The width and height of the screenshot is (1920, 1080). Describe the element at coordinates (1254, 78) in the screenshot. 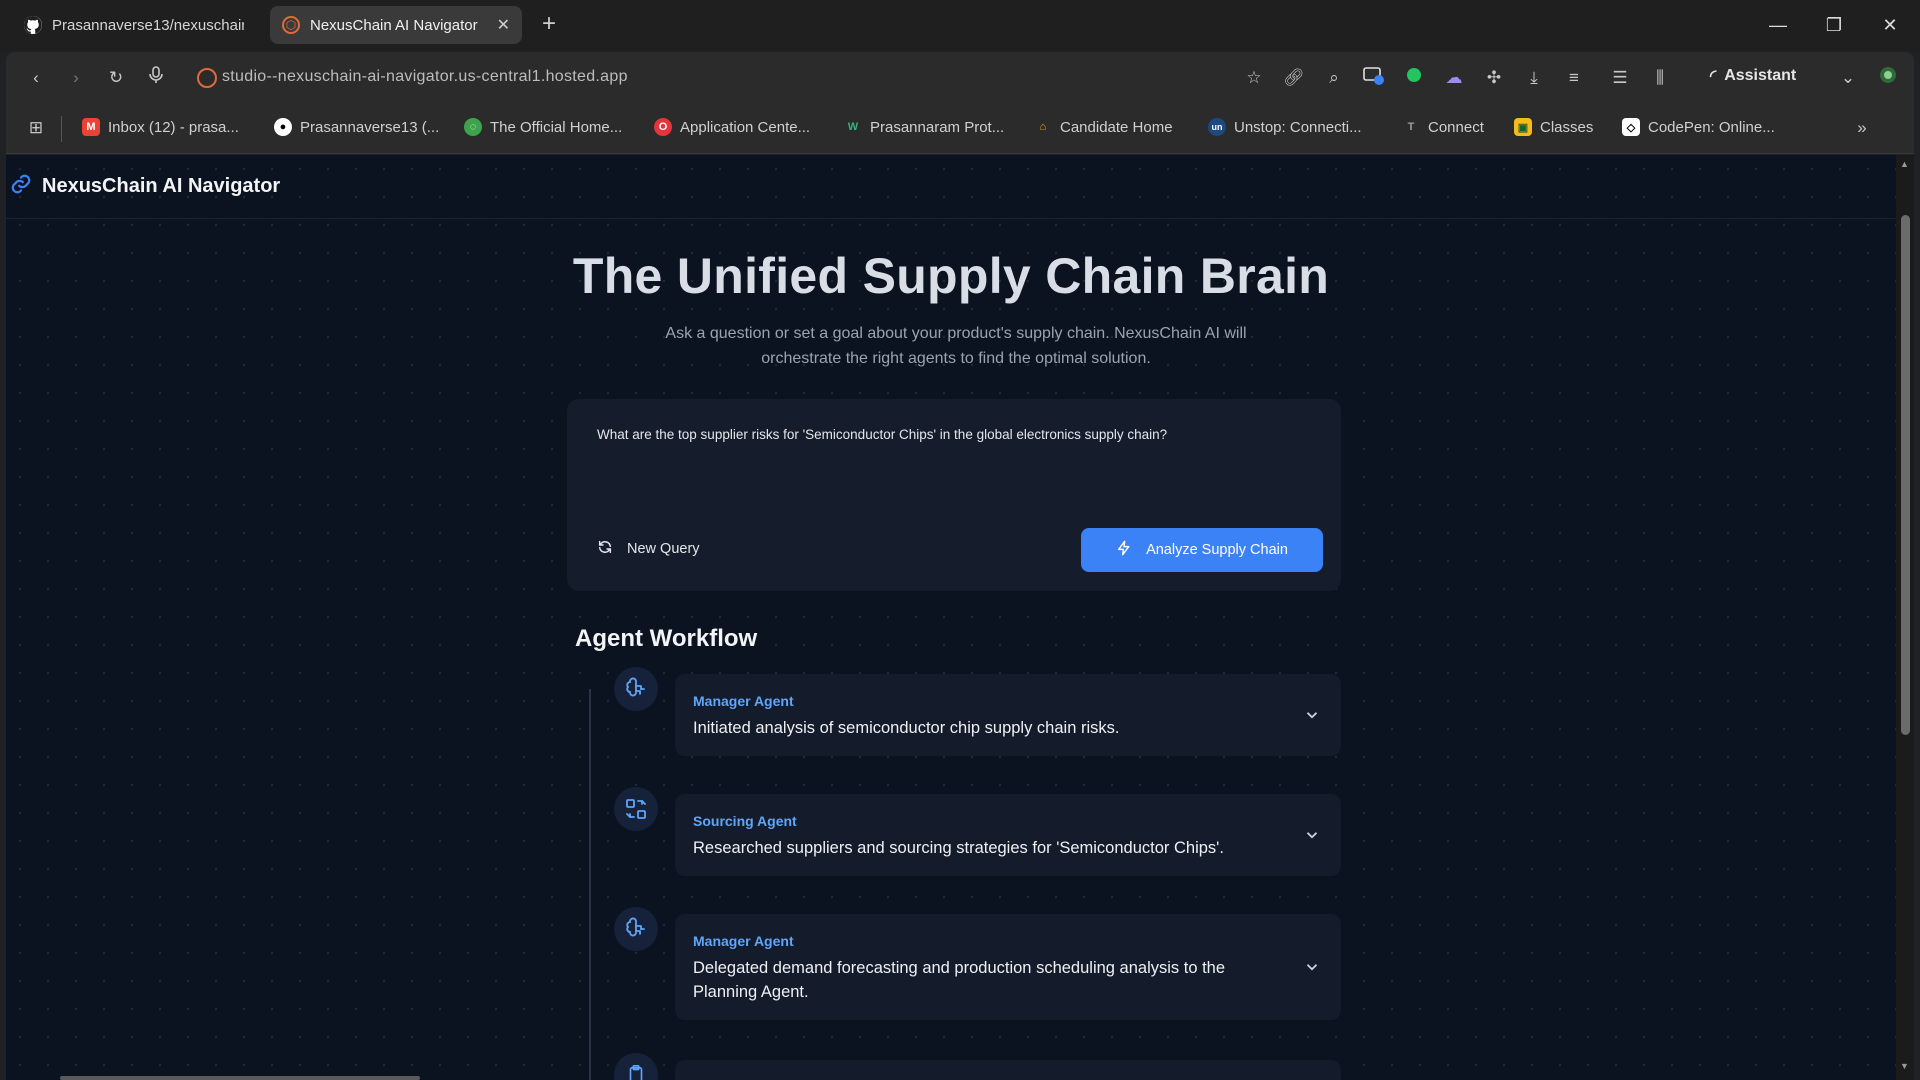

I see `bookmark-star-icon: ☆` at that location.